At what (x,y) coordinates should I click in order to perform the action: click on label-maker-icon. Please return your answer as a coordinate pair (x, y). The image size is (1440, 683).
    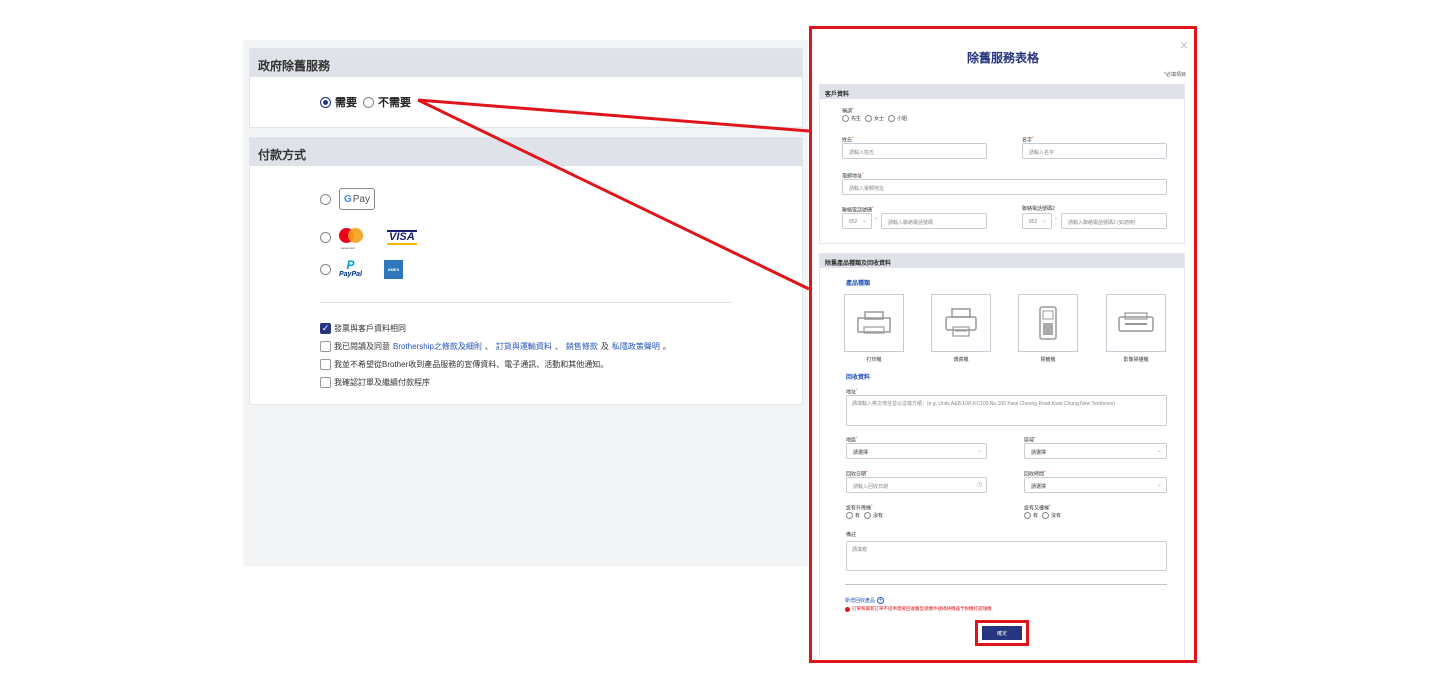
    Looking at the image, I should click on (1048, 323).